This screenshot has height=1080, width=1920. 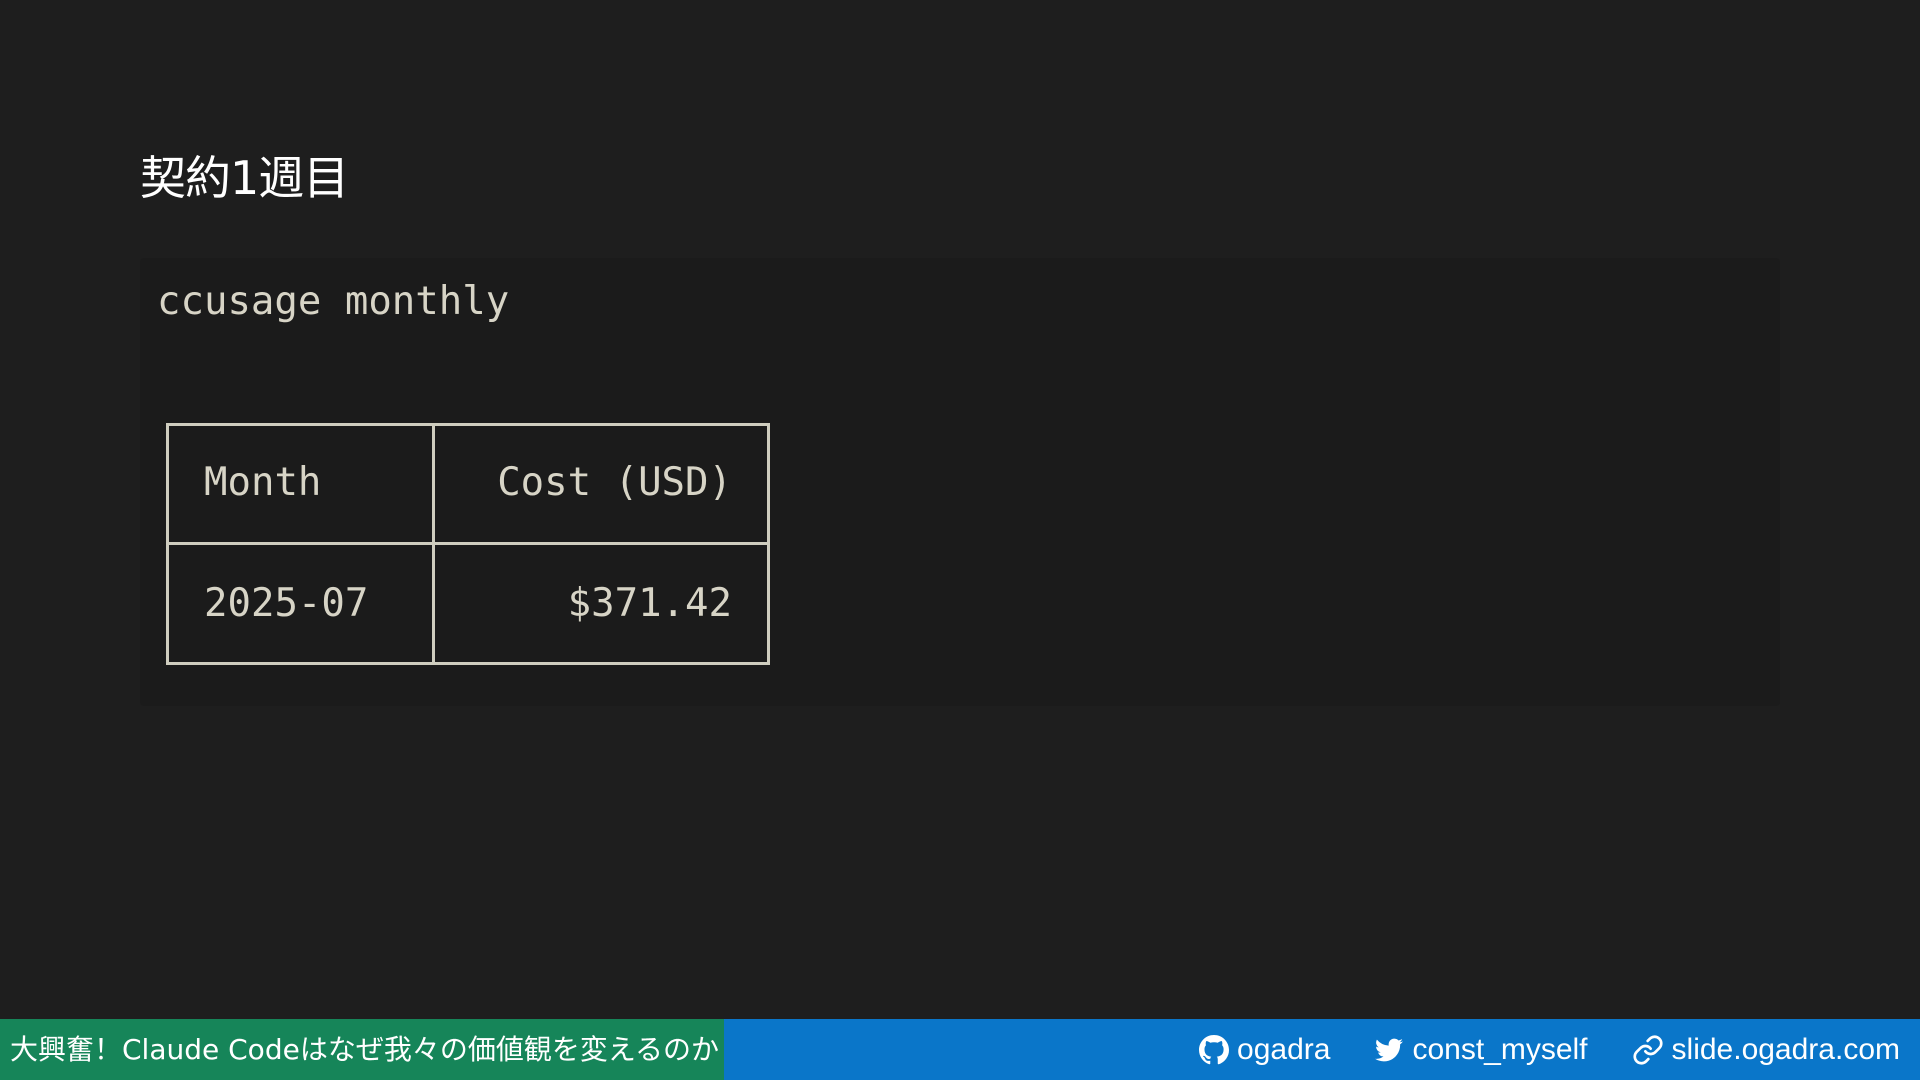 I want to click on github-icon, so click(x=1214, y=1049).